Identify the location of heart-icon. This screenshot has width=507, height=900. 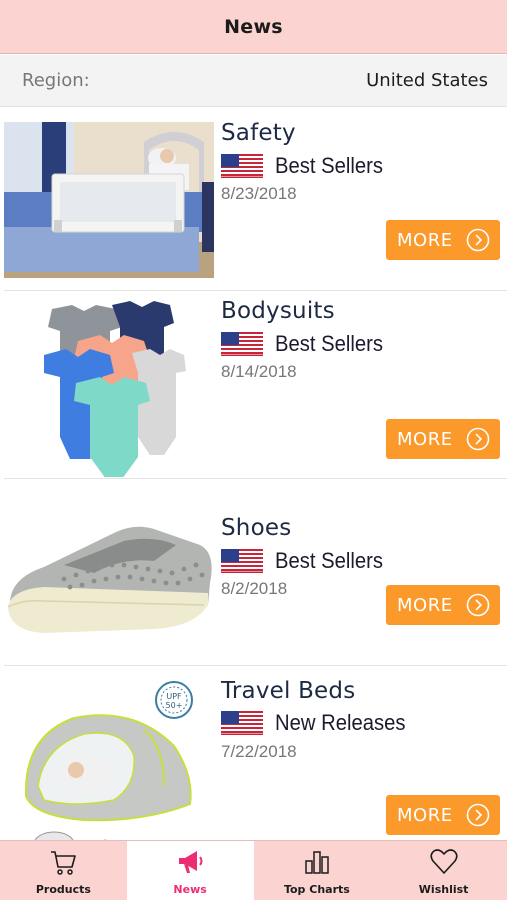
(444, 861).